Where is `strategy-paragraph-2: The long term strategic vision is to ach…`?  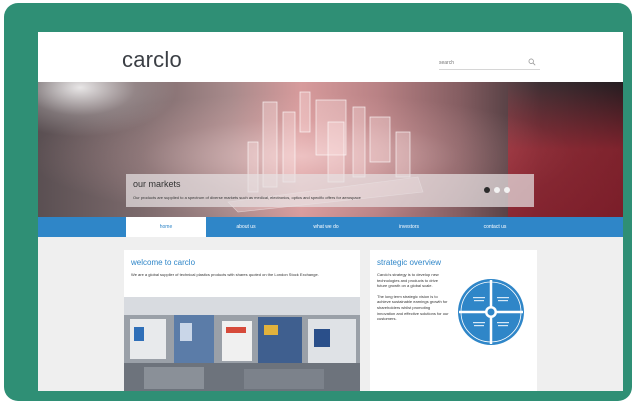 strategy-paragraph-2: The long term strategic vision is to ach… is located at coordinates (413, 307).